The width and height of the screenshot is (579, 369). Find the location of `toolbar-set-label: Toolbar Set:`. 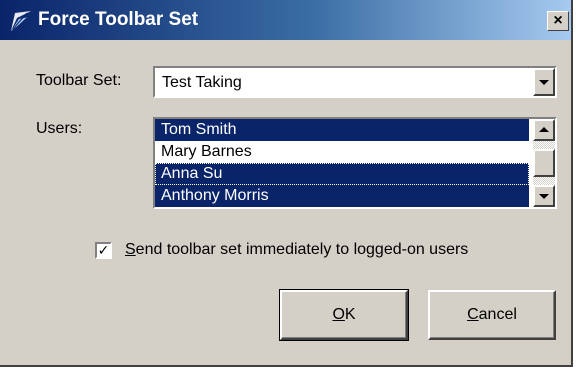

toolbar-set-label: Toolbar Set: is located at coordinates (79, 80).